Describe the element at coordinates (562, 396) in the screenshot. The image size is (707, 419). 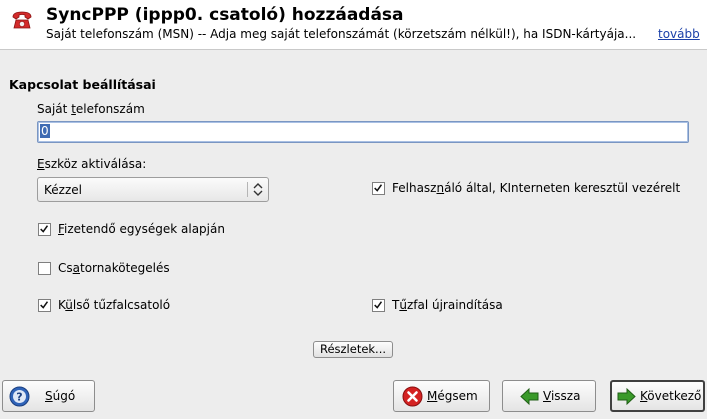
I see `back-button-label: Vissza` at that location.